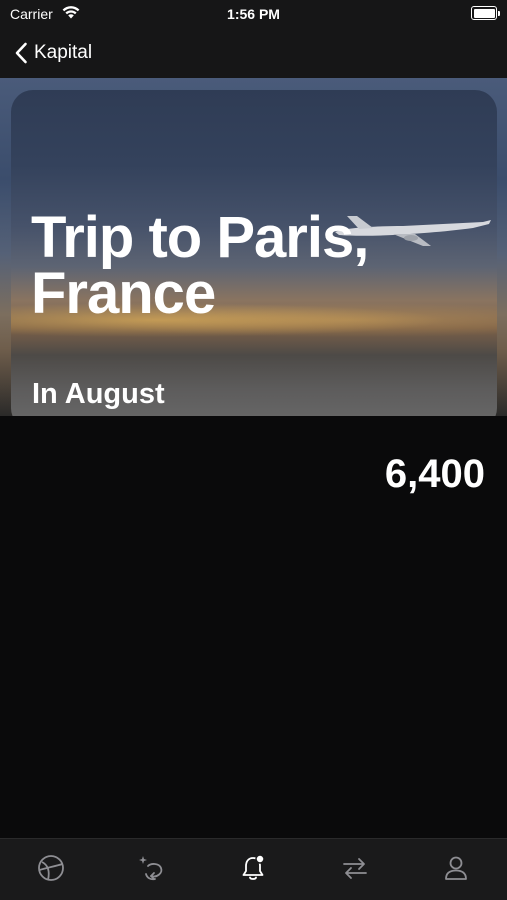 This screenshot has height=900, width=507. What do you see at coordinates (434, 474) in the screenshot?
I see `goal-amount: 6,400` at bounding box center [434, 474].